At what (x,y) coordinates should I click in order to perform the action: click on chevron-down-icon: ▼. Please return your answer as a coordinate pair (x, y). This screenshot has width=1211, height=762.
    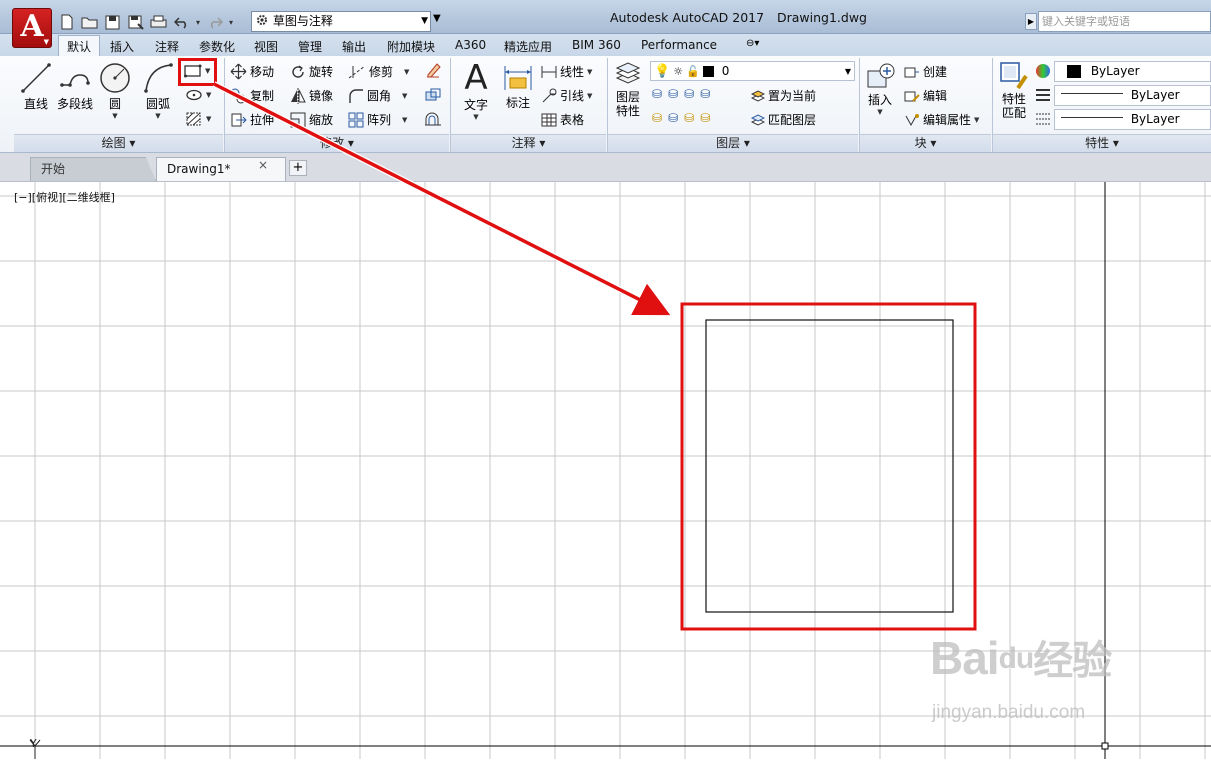
    Looking at the image, I should click on (46, 41).